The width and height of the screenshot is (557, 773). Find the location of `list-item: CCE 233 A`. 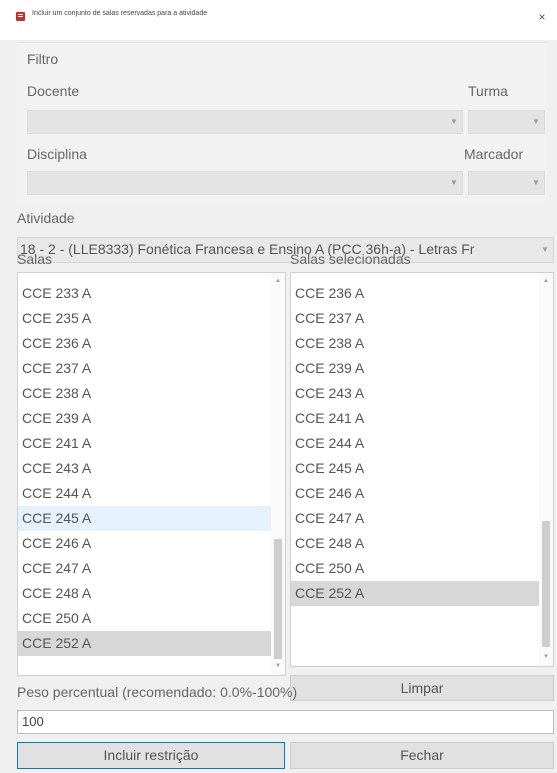

list-item: CCE 233 A is located at coordinates (145, 293).